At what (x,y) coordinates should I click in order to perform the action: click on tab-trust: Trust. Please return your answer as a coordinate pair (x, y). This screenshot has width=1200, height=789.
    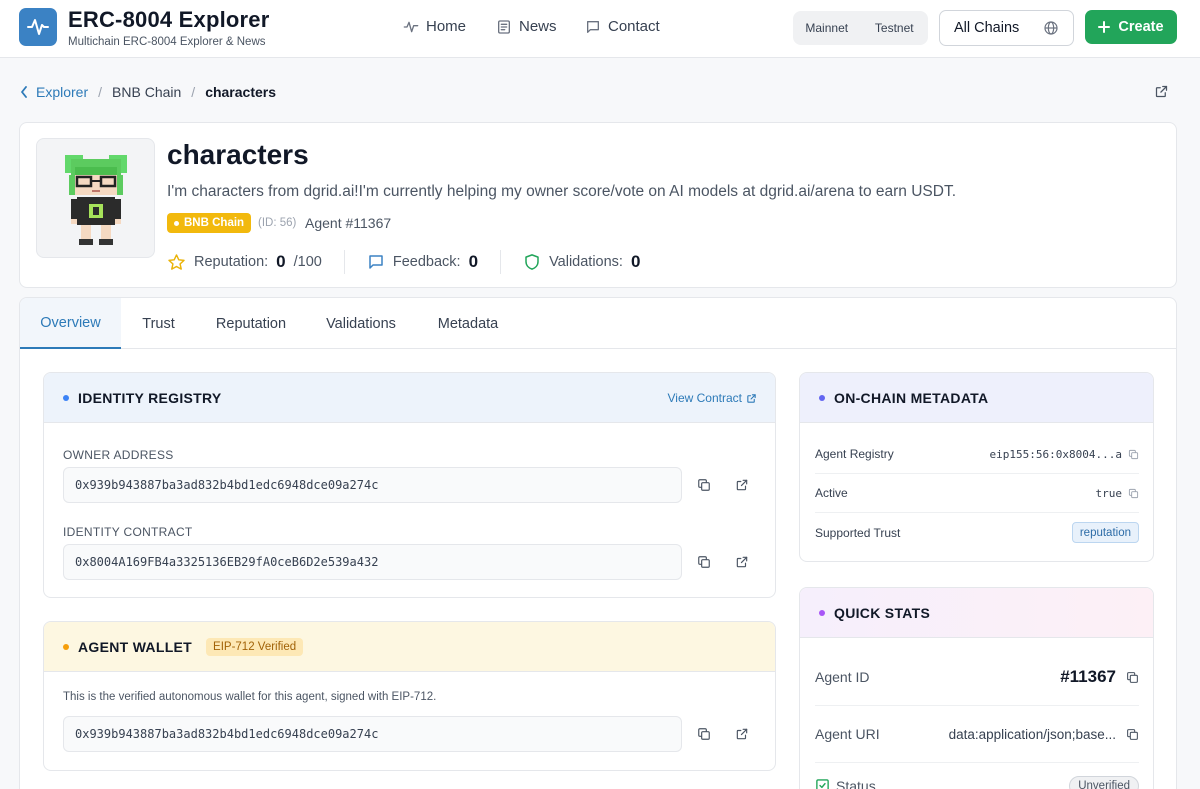
    Looking at the image, I should click on (158, 323).